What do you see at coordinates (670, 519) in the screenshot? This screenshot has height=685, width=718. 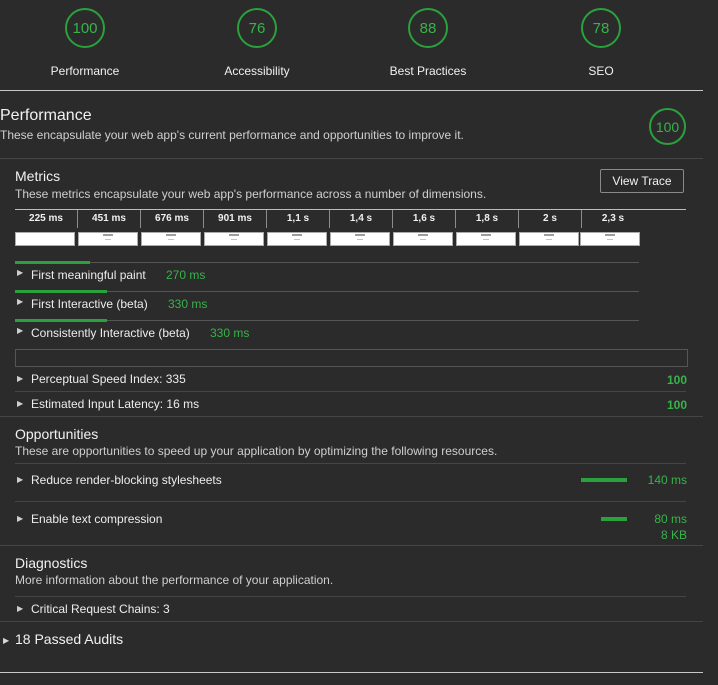 I see `opportunity-savings: 80 ms` at bounding box center [670, 519].